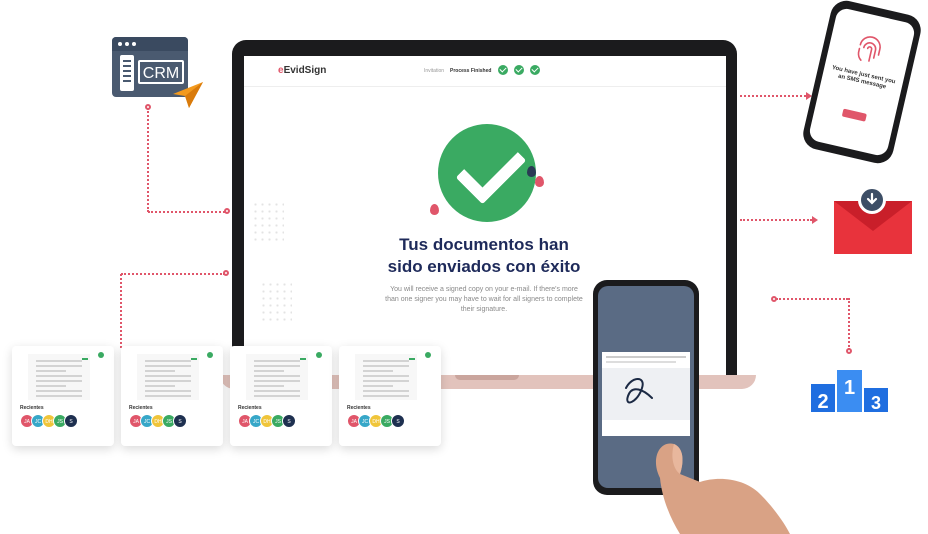 Image resolution: width=928 pixels, height=534 pixels. What do you see at coordinates (188, 95) in the screenshot?
I see `cursor-arrow-icon` at bounding box center [188, 95].